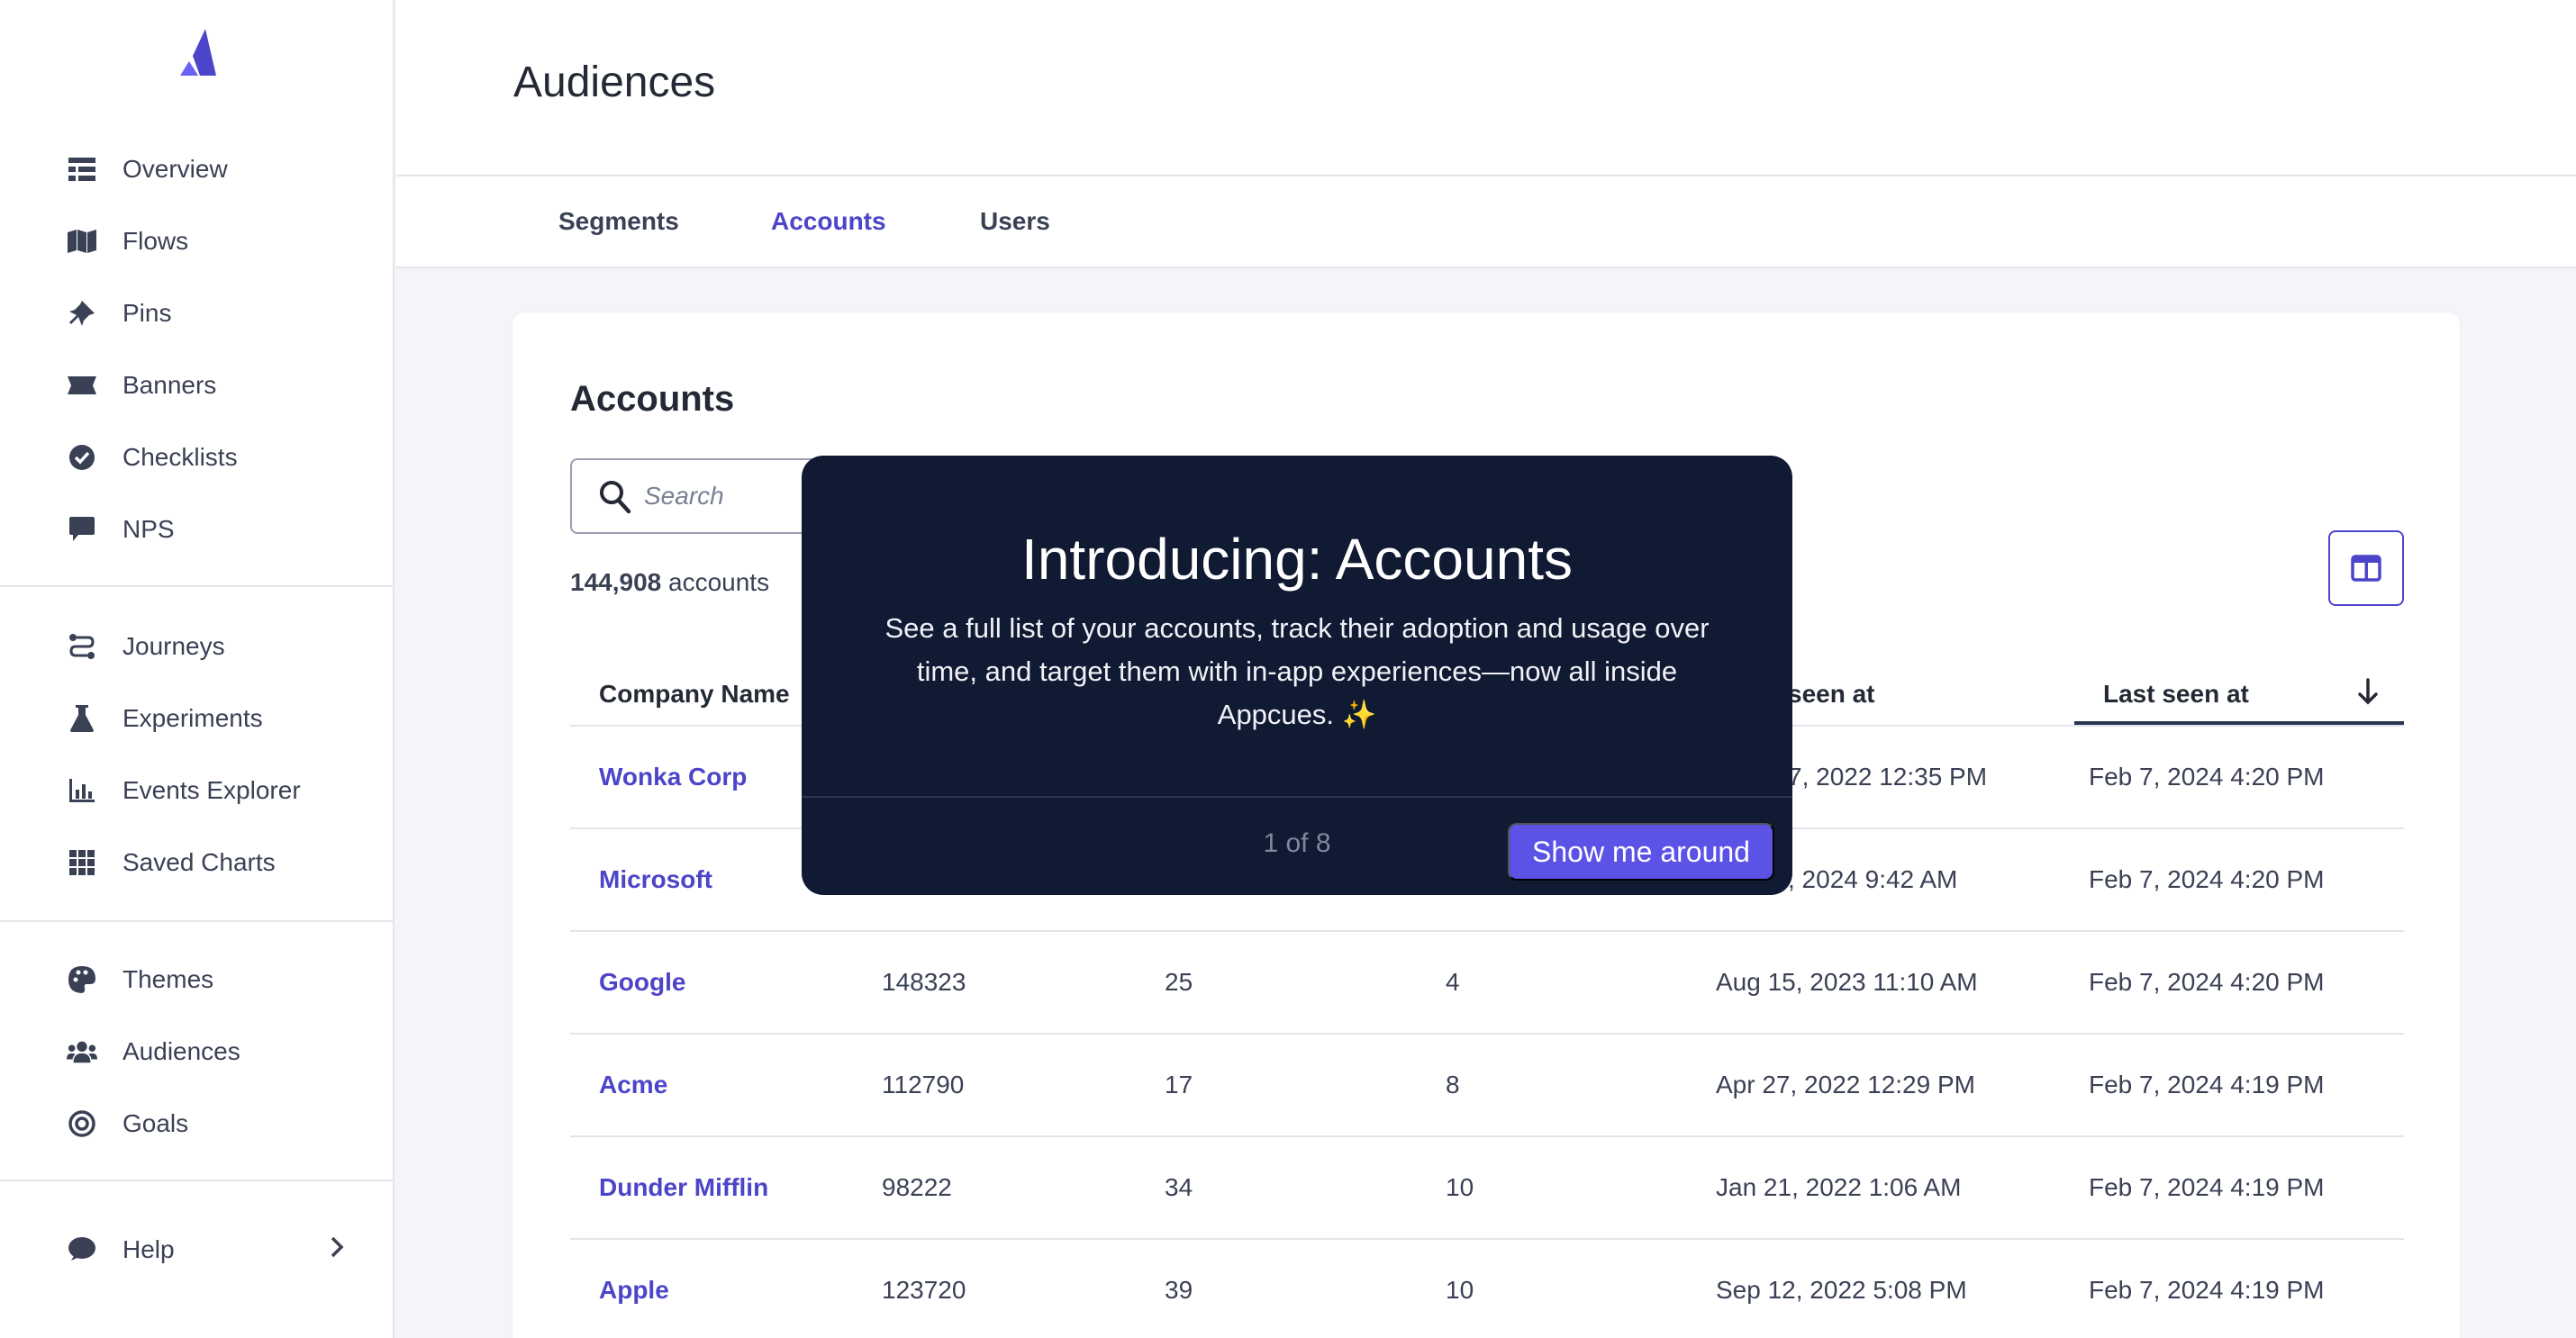 This screenshot has height=1338, width=2576. Describe the element at coordinates (197, 719) in the screenshot. I see `sidebar-item-experiments: Experiments` at that location.